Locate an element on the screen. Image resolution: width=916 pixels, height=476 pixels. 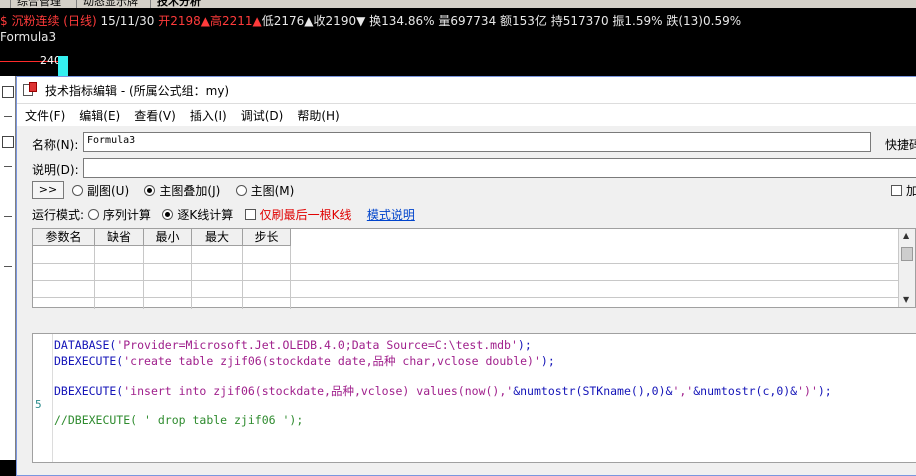
radio-main-label: 主图(M) is located at coordinates (272, 191).